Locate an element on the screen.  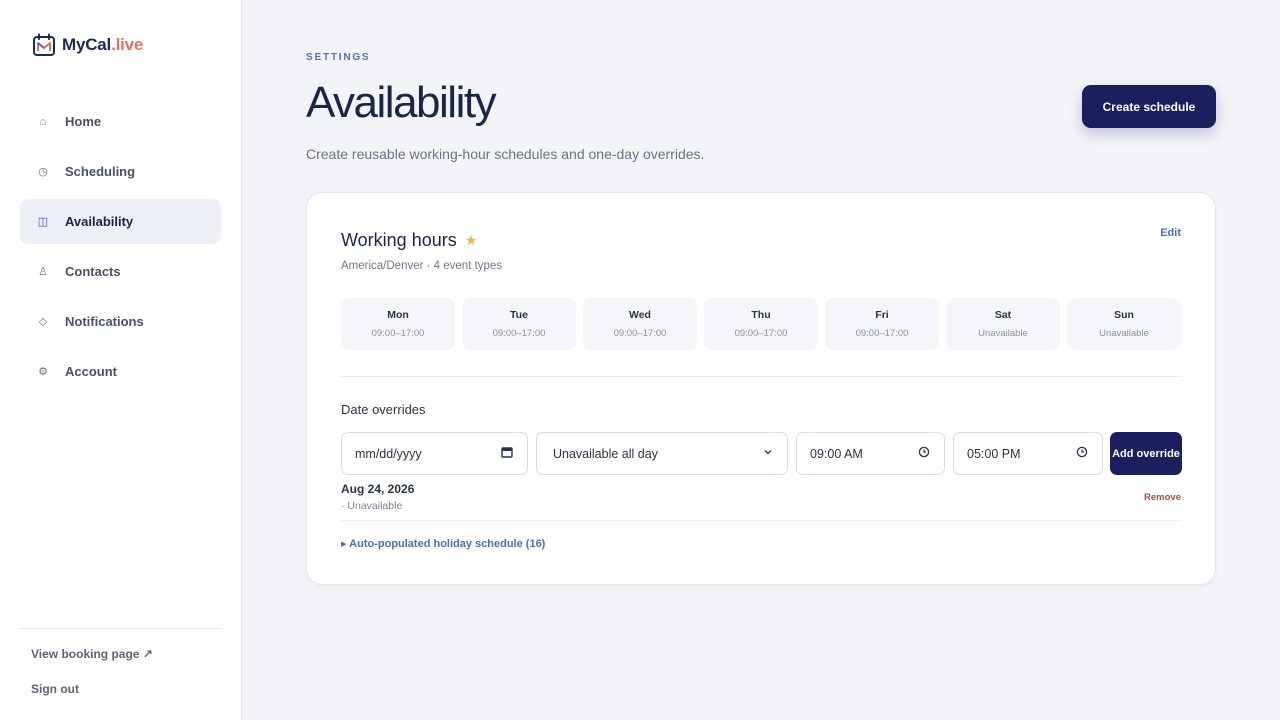
schedule-title-row: Working hours ★ is located at coordinates (409, 240).